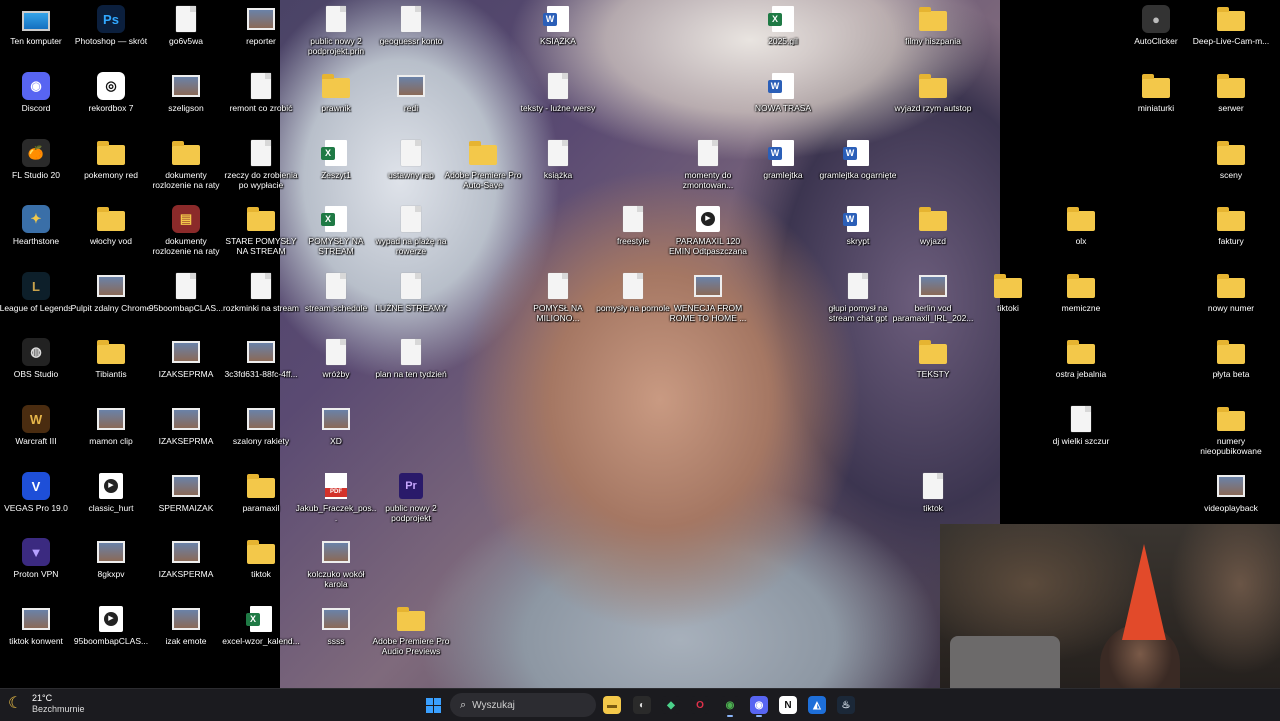  Describe the element at coordinates (1231, 432) in the screenshot. I see `desktop-icon: numery nieopubikowane` at that location.